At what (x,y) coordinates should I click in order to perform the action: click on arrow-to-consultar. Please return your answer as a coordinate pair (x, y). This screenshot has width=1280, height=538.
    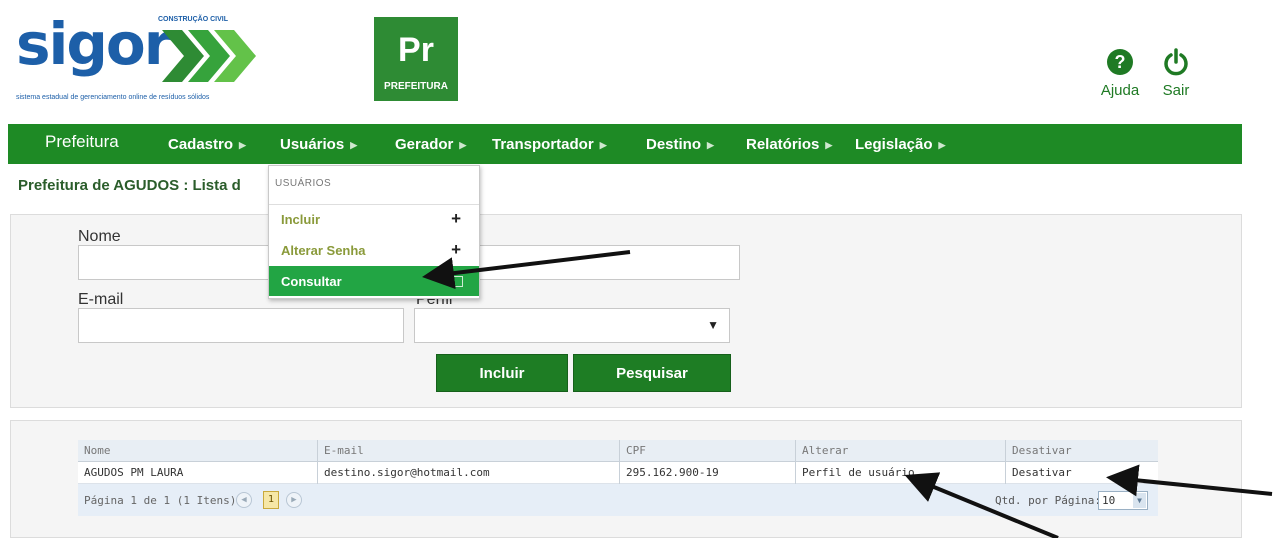
    Looking at the image, I should click on (526, 270).